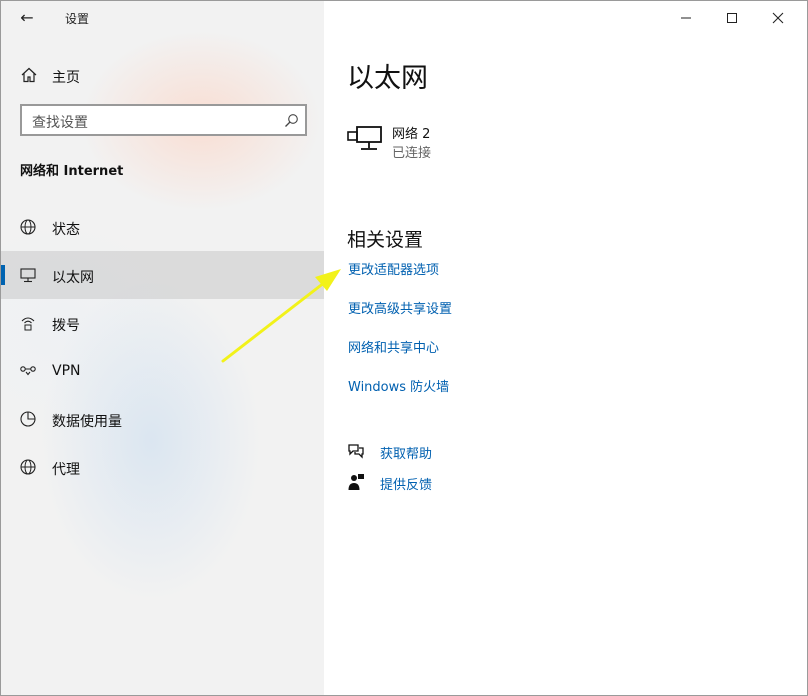  I want to click on adapter-status: 已连接, so click(412, 153).